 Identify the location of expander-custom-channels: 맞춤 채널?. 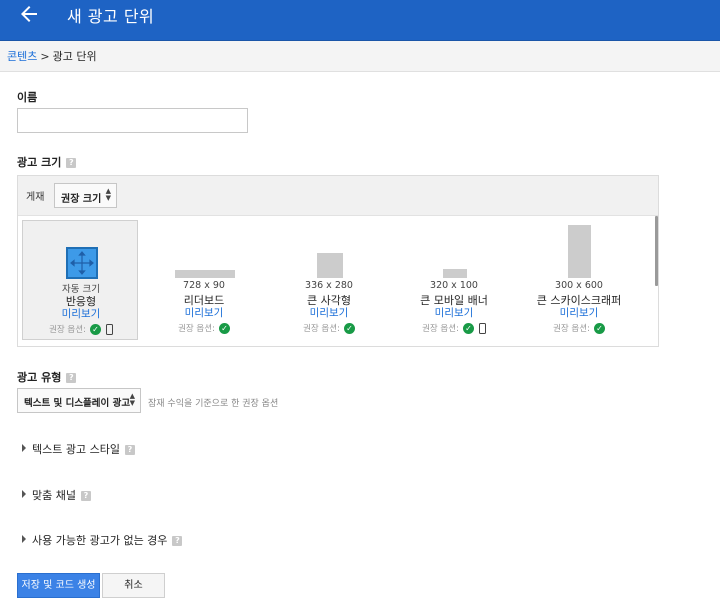
(56, 495).